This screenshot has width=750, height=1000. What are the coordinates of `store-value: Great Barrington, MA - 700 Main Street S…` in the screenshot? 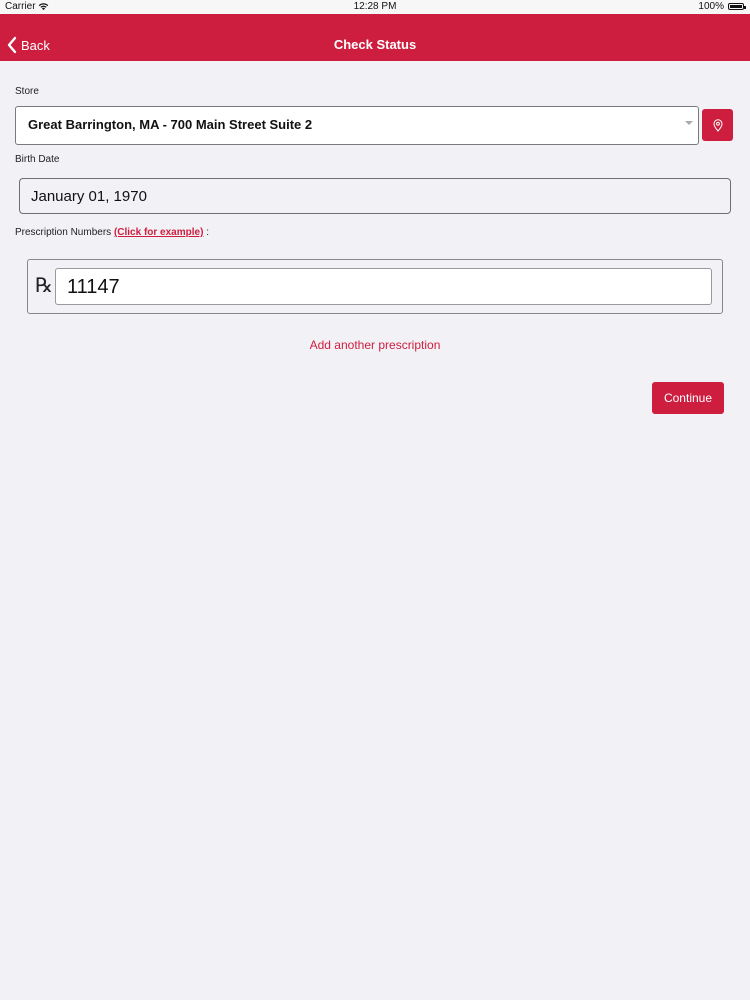 It's located at (170, 124).